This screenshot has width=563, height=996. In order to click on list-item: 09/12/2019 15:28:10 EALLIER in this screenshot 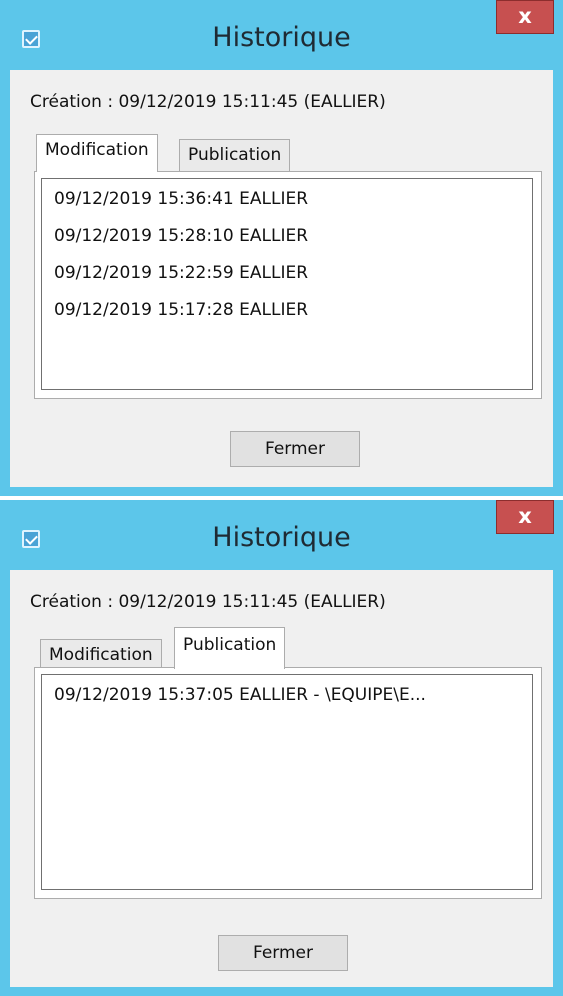, I will do `click(181, 236)`.